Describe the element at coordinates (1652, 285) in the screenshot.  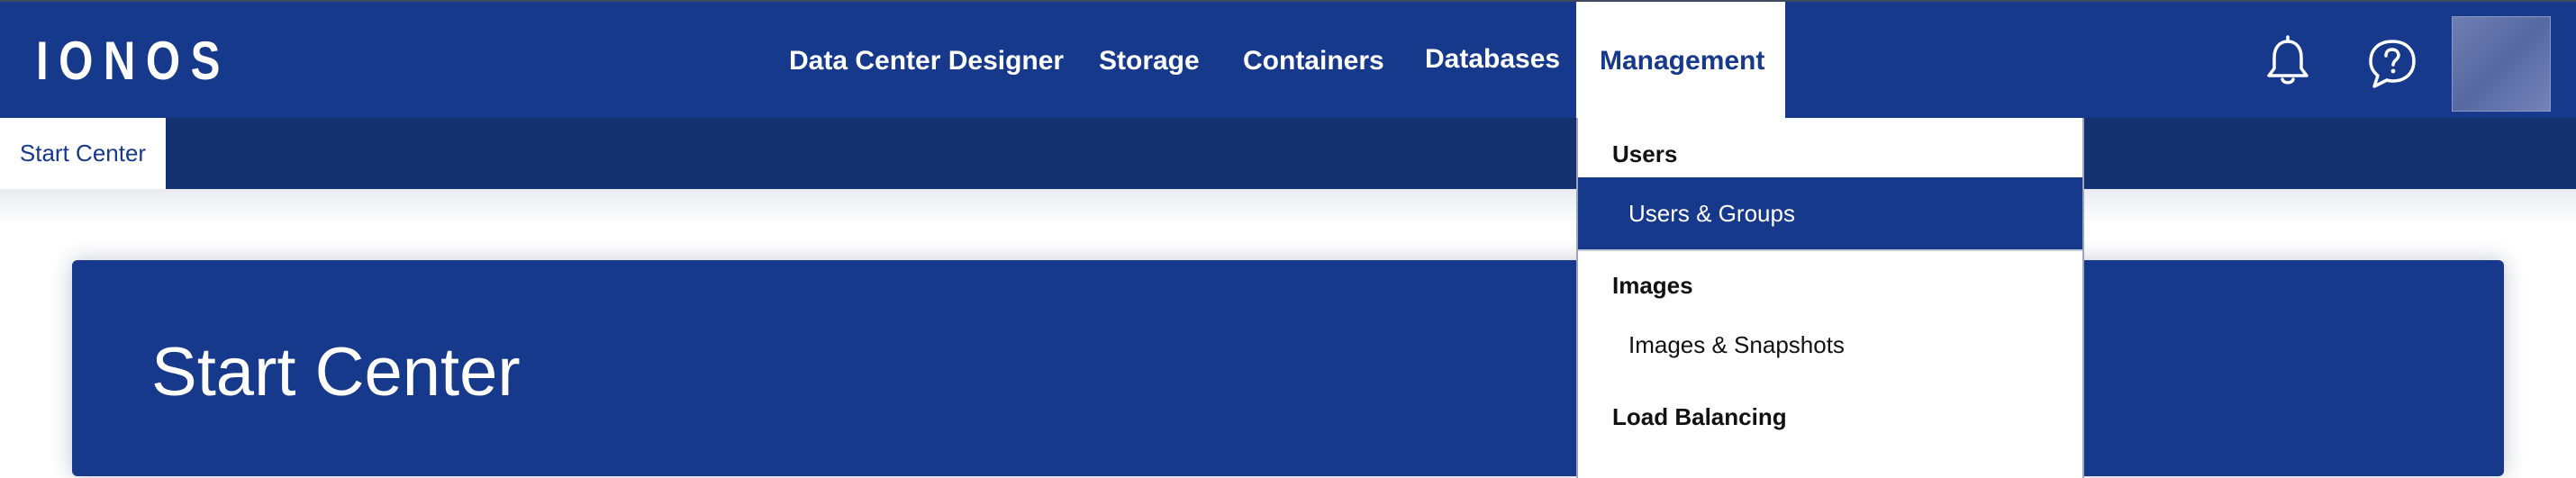
I see `menu-section-images: Images` at that location.